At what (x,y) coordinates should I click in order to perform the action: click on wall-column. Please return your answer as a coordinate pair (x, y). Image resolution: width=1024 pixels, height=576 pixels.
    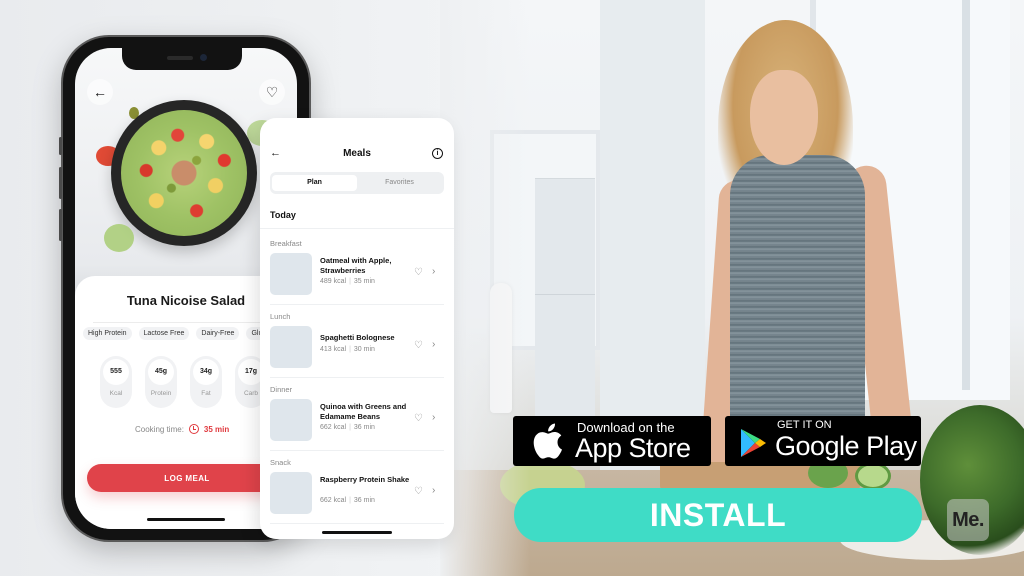
    Looking at the image, I should click on (652, 235).